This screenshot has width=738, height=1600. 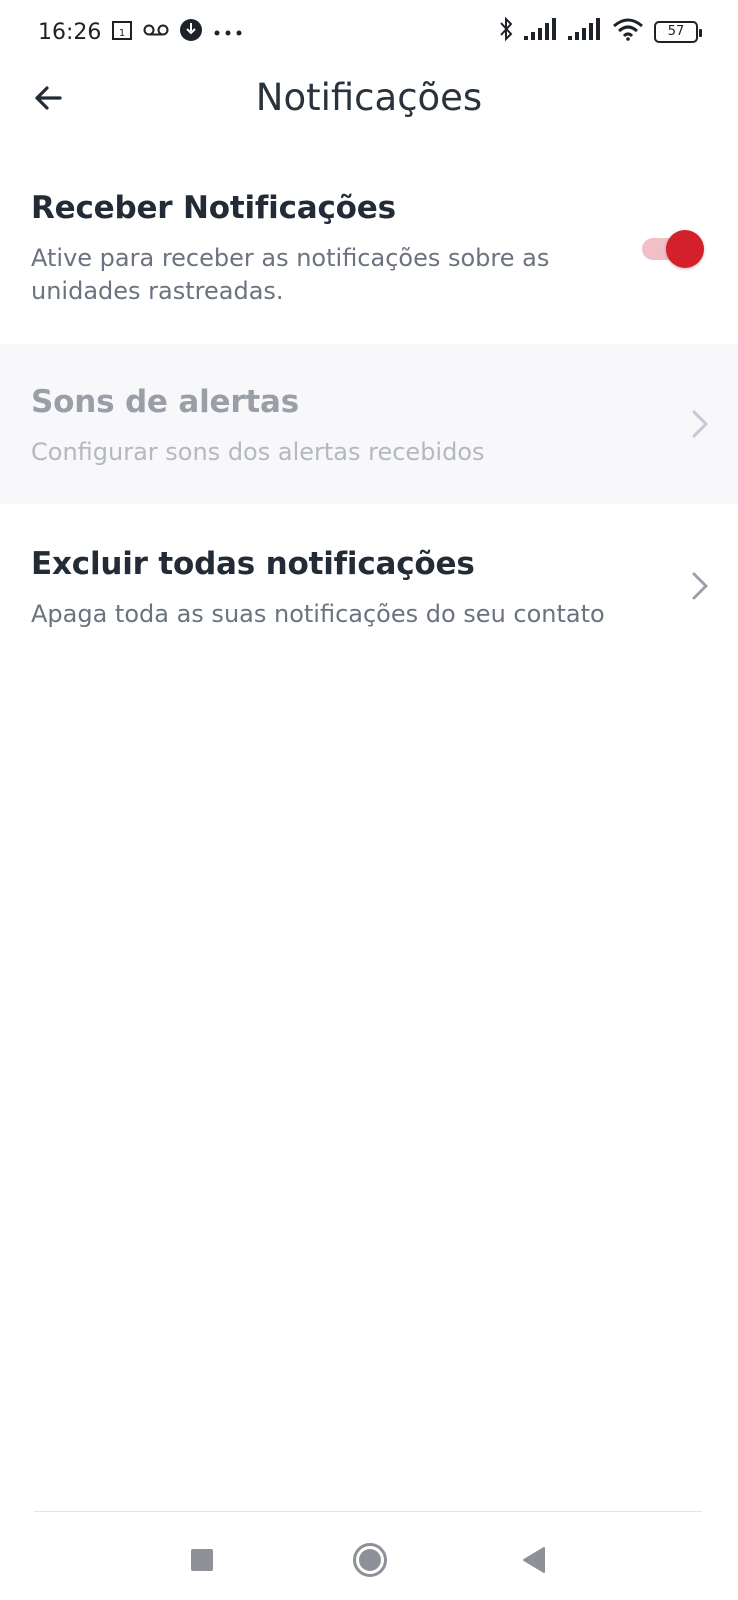 I want to click on battery-icon: 57, so click(x=678, y=31).